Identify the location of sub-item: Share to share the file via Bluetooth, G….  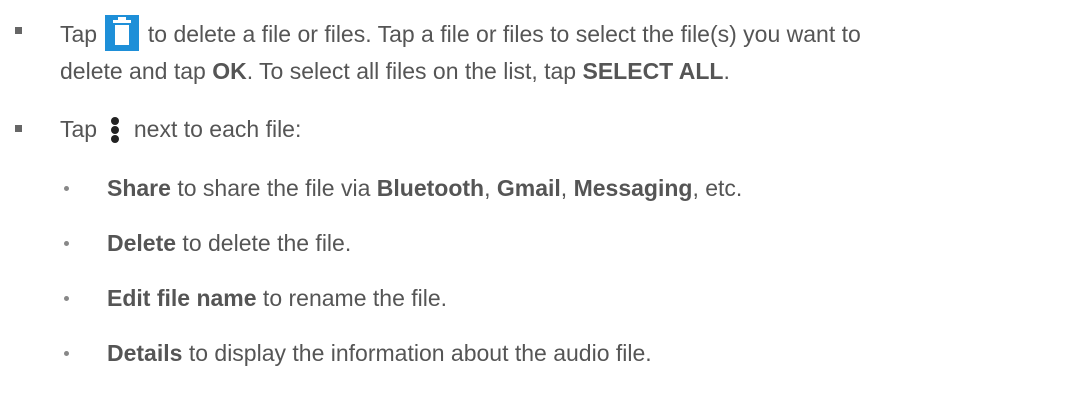
(424, 188).